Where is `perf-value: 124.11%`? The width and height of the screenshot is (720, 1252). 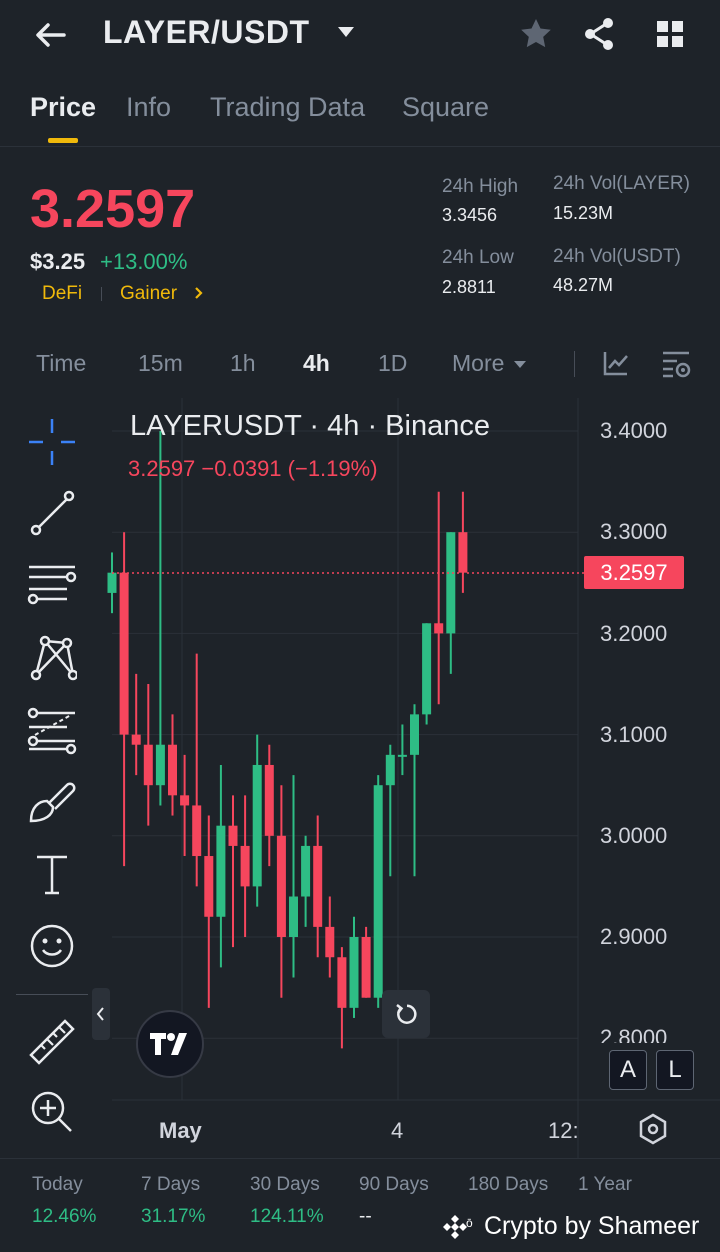 perf-value: 124.11% is located at coordinates (287, 1216).